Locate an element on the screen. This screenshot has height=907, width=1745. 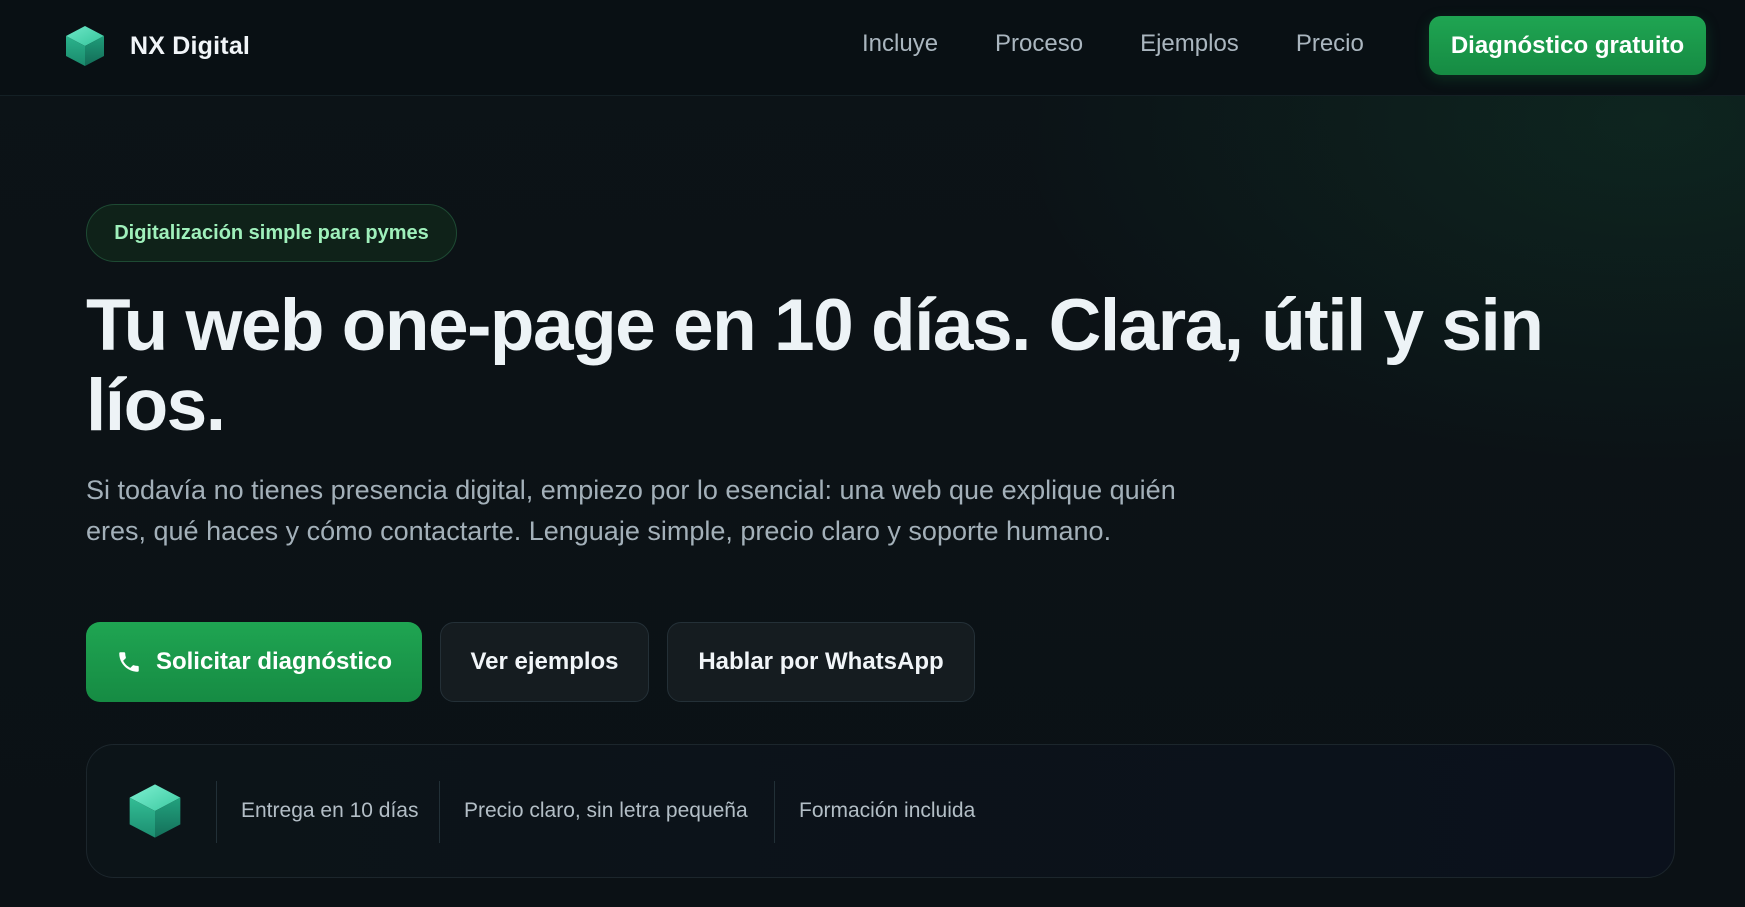
whatsapp-button: Hablar por WhatsApp is located at coordinates (821, 662).